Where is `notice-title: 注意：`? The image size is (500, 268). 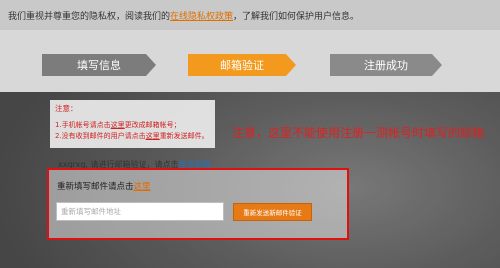 notice-title: 注意： is located at coordinates (66, 108).